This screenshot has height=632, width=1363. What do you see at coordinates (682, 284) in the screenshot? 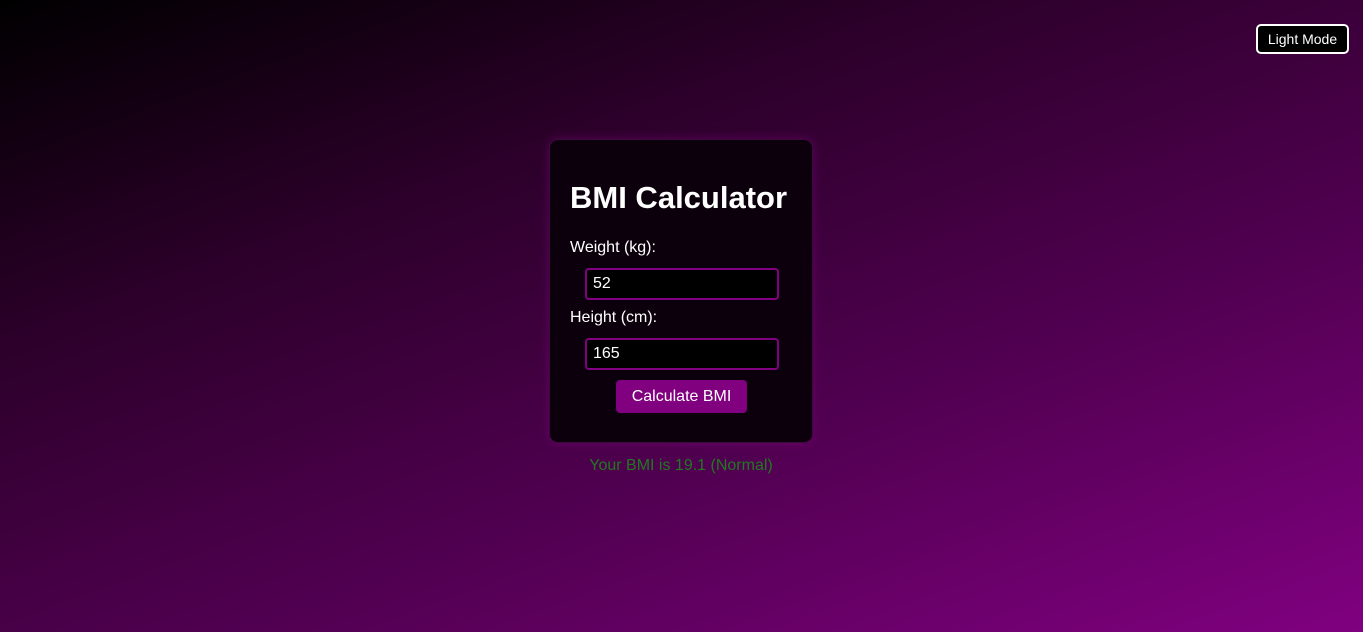
I see `weight-input` at bounding box center [682, 284].